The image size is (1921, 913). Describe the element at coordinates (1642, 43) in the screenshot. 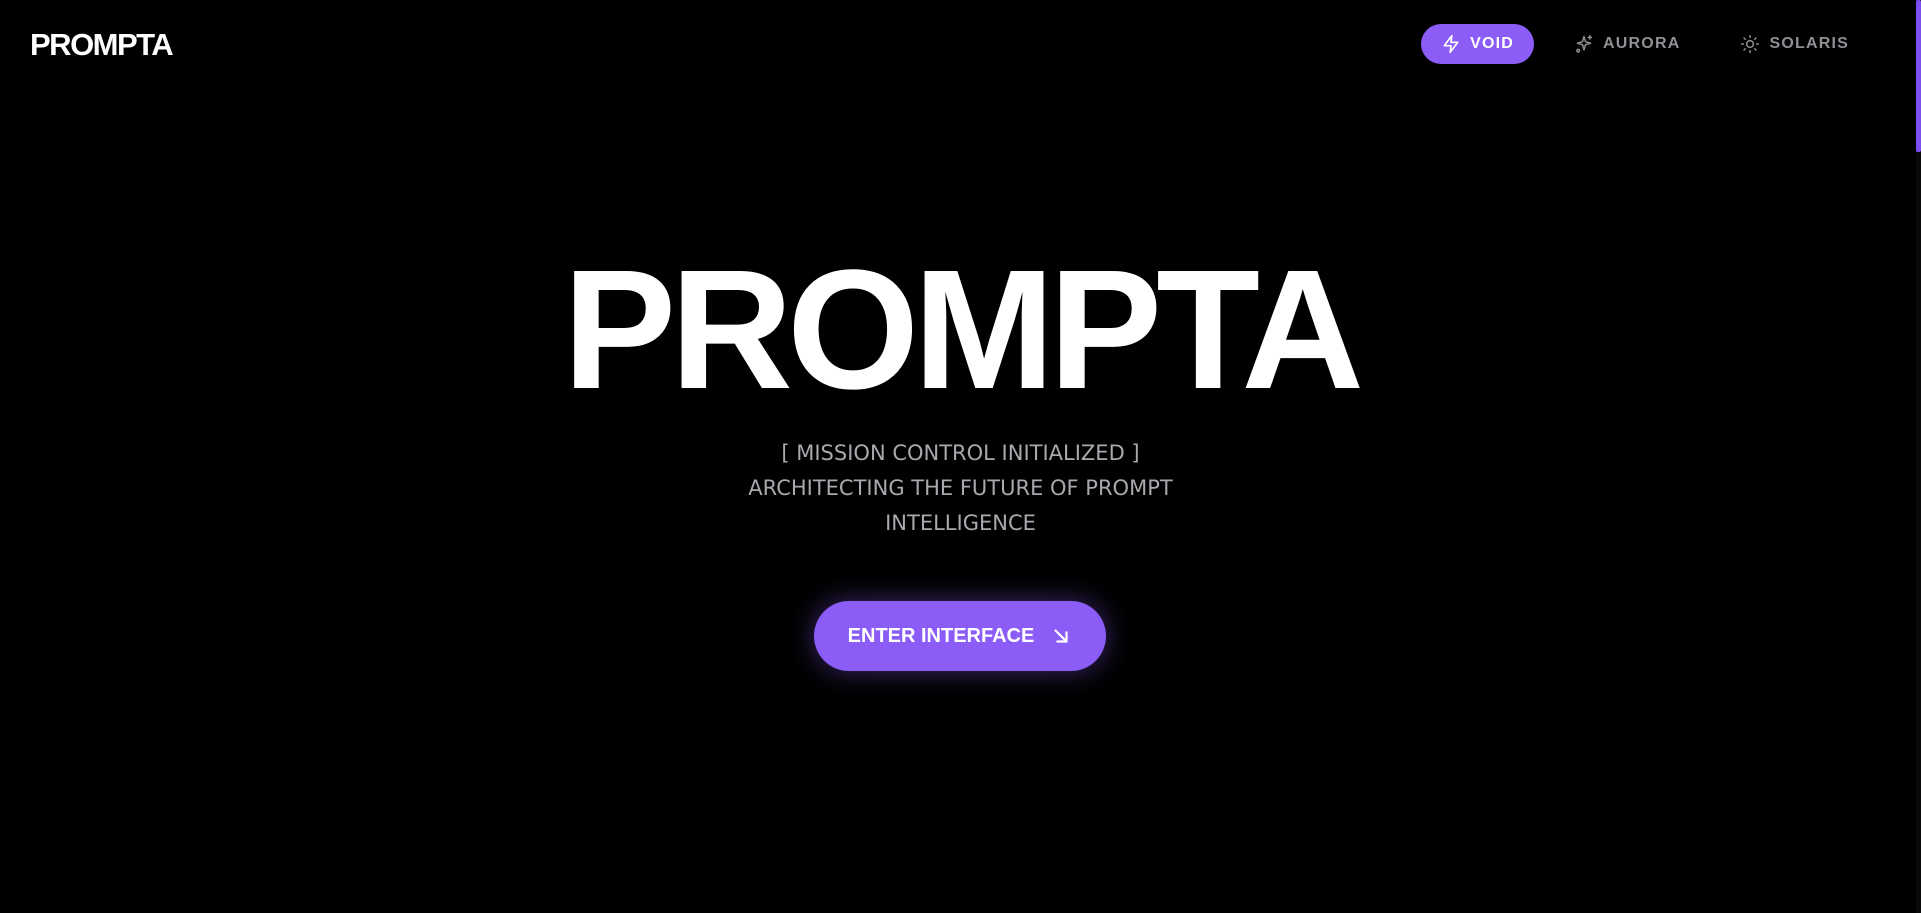

I see `theme-aurora-label: AURORA` at that location.